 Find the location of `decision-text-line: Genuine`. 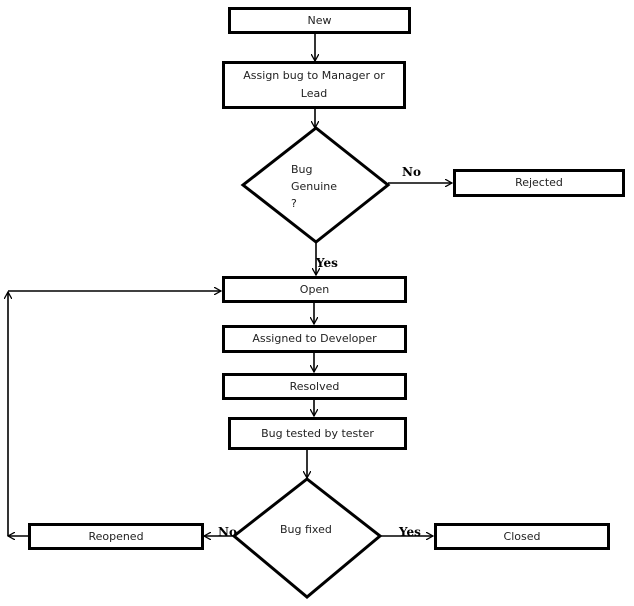

decision-text-line: Genuine is located at coordinates (314, 186).